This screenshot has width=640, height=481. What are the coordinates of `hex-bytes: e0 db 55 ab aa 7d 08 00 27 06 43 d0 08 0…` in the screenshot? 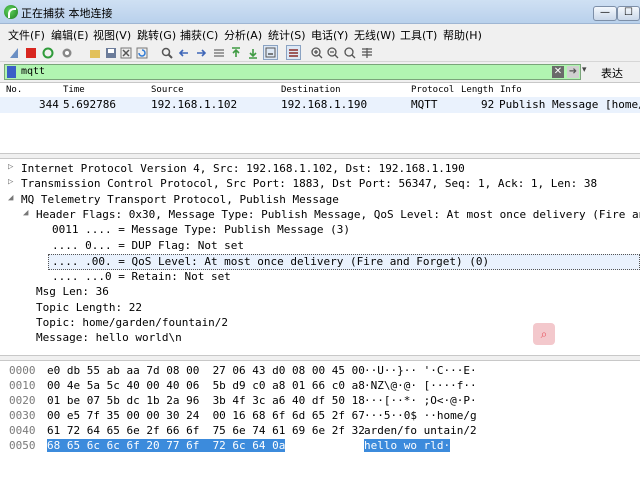 It's located at (206, 370).